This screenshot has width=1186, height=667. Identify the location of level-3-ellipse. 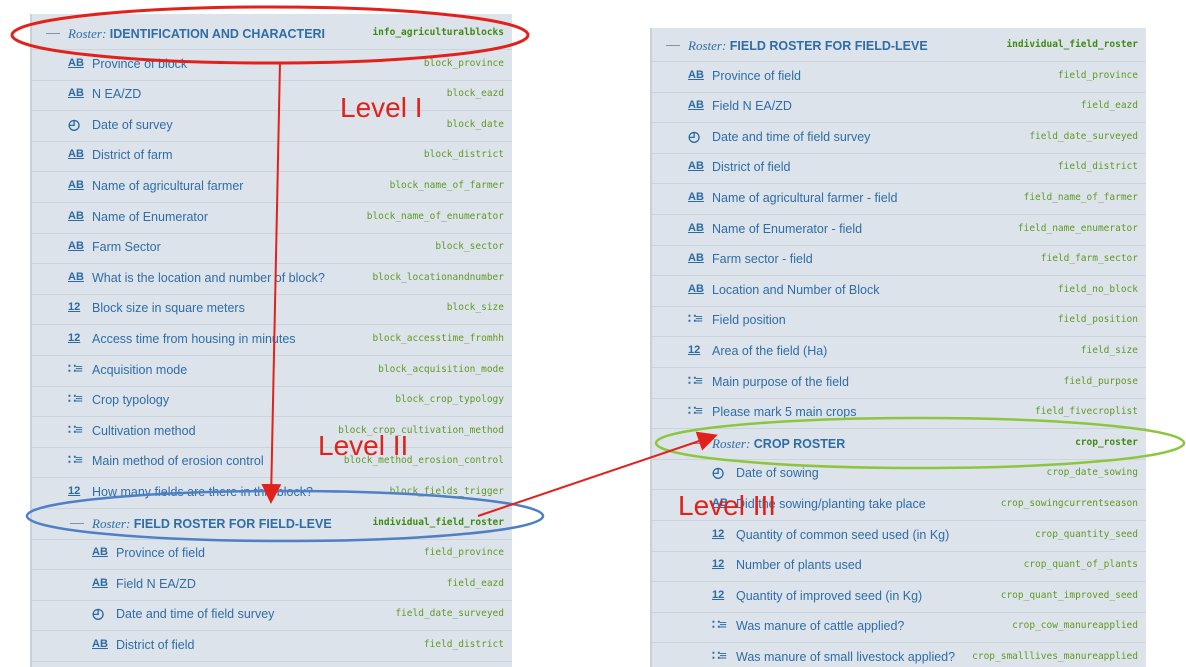
(920, 443).